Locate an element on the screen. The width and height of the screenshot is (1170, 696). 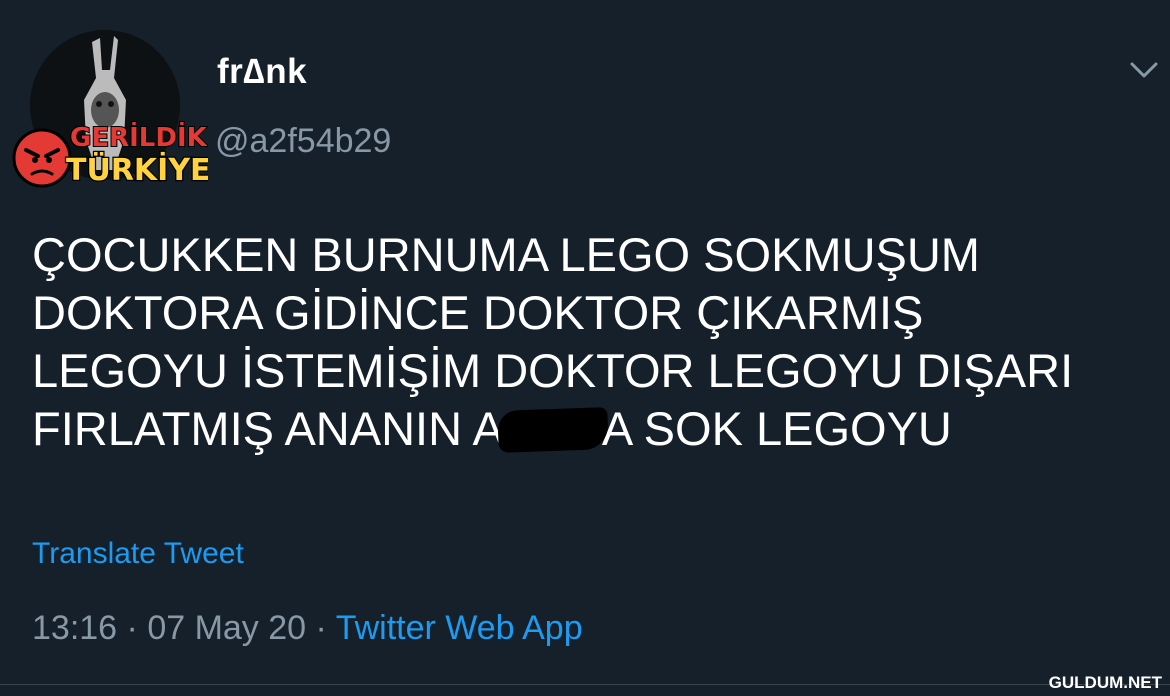
tweet-line-part: FIRLATMIŞ ANANIN A is located at coordinates (268, 428).